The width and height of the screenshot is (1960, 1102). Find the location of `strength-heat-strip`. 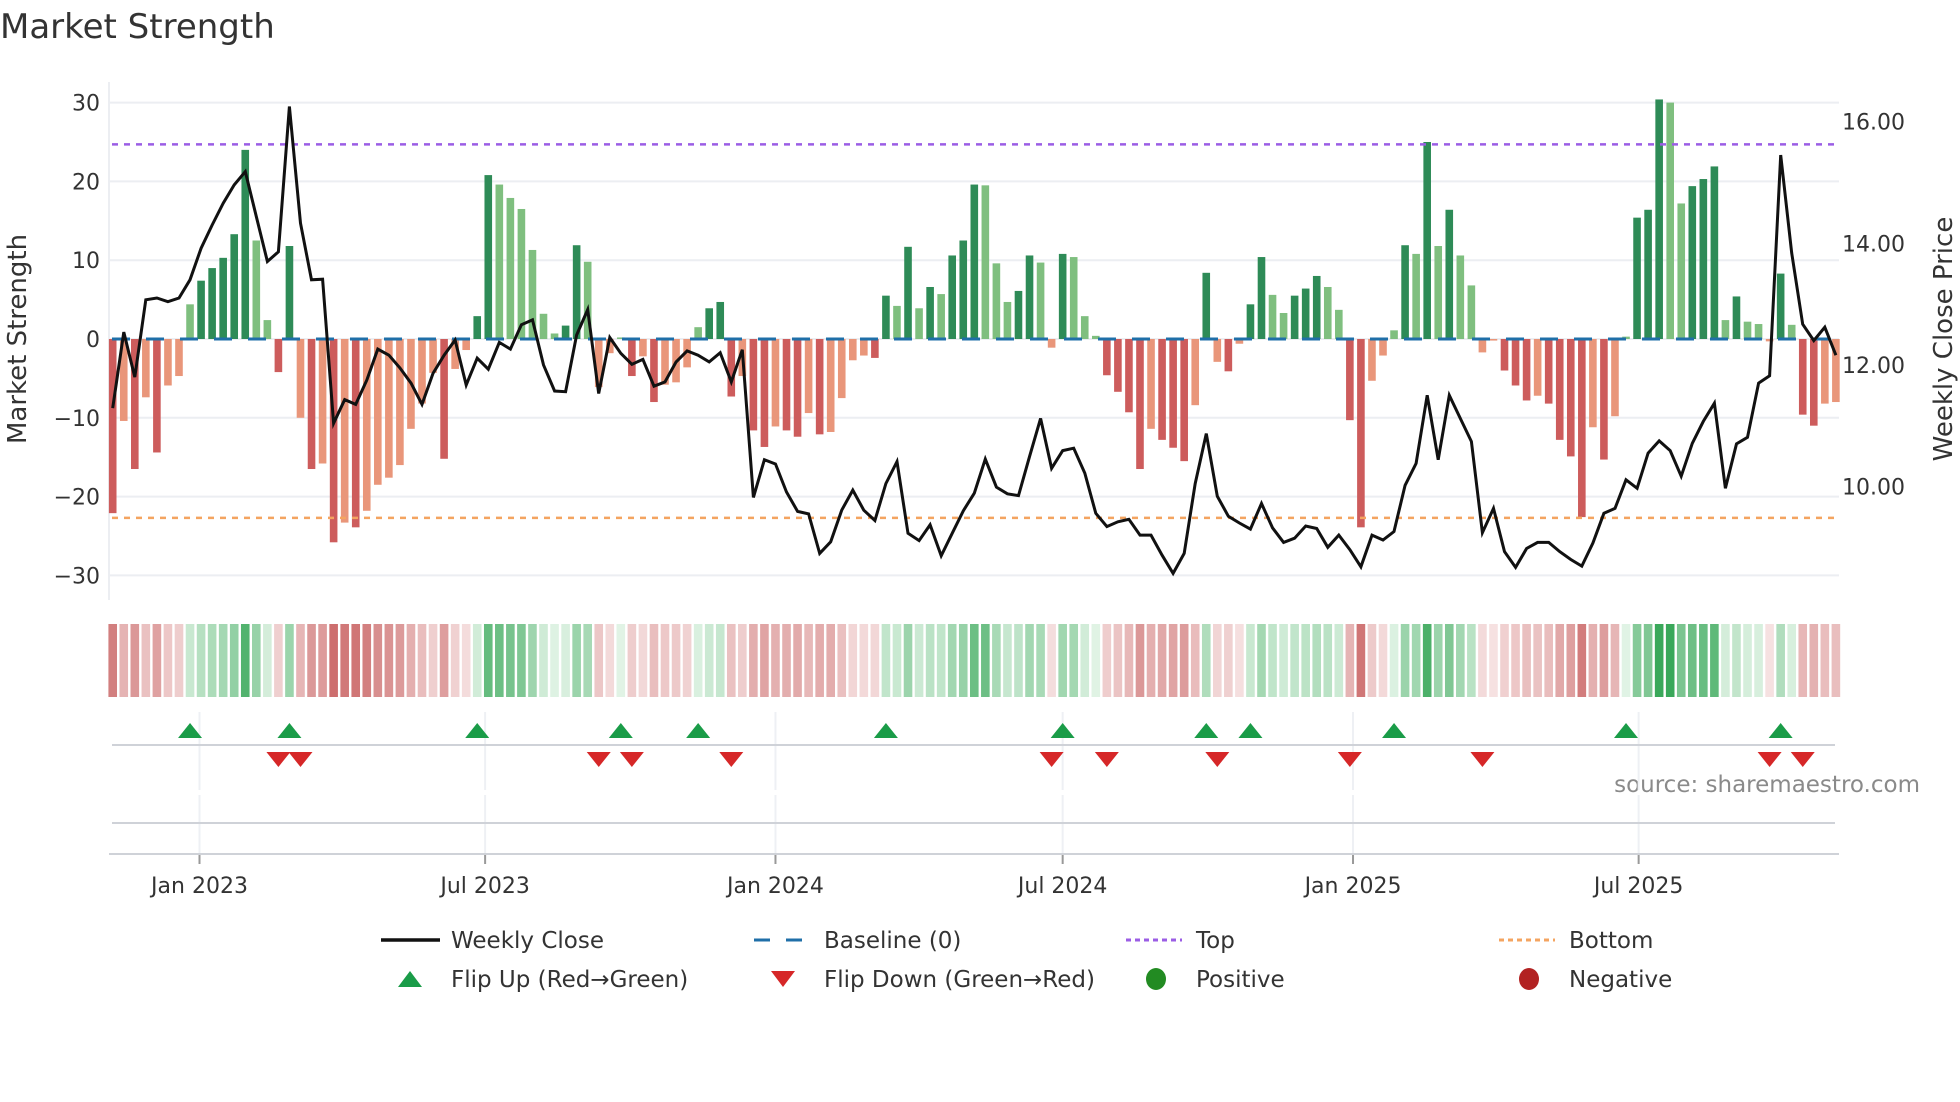

strength-heat-strip is located at coordinates (974, 660).